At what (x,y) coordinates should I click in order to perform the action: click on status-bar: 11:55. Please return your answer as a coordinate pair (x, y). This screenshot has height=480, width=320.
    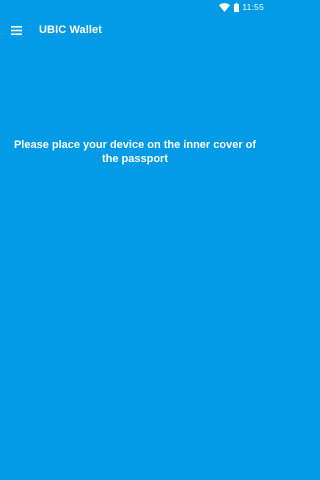
    Looking at the image, I should click on (135, 7).